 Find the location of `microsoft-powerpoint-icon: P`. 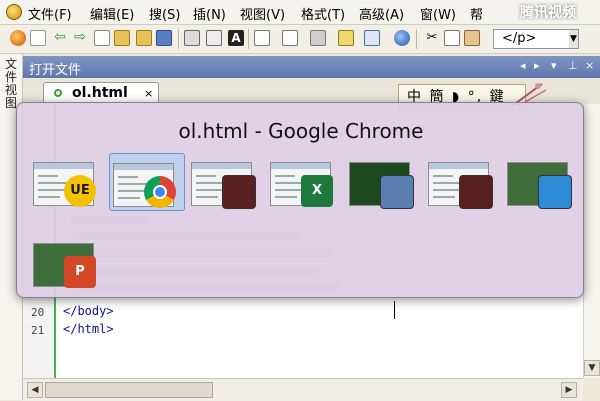

microsoft-powerpoint-icon: P is located at coordinates (80, 272).